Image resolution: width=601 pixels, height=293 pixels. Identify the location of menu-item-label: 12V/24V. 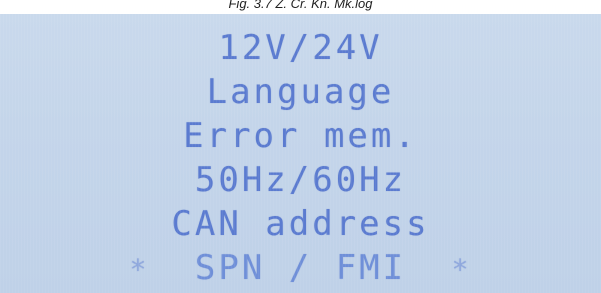
(300, 48).